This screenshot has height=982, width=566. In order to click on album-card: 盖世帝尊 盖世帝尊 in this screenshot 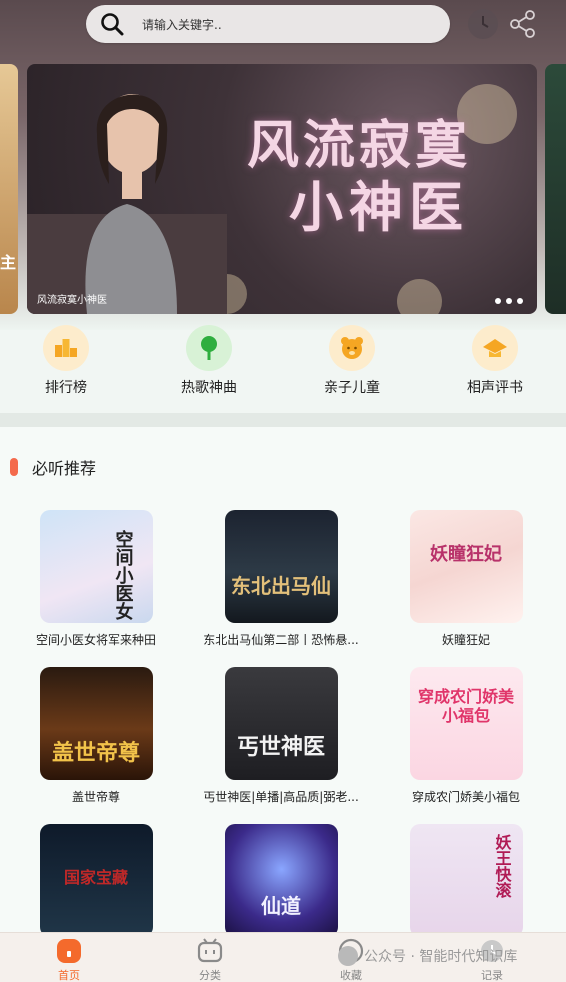, I will do `click(96, 736)`.